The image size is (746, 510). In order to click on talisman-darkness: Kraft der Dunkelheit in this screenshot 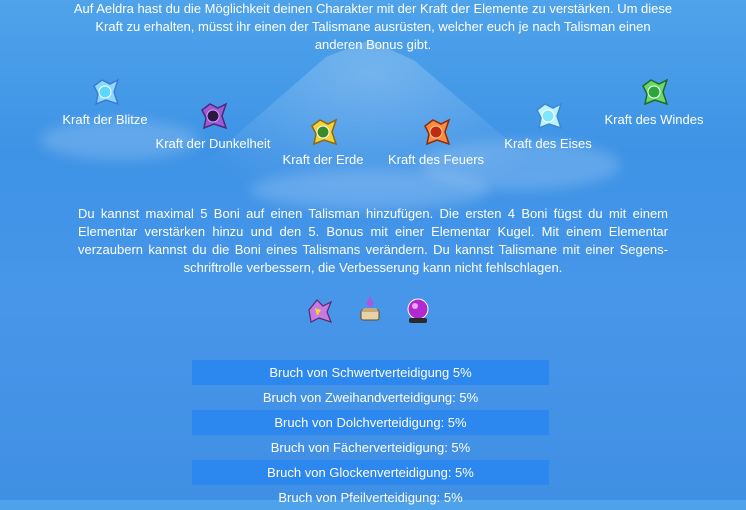, I will do `click(213, 125)`.